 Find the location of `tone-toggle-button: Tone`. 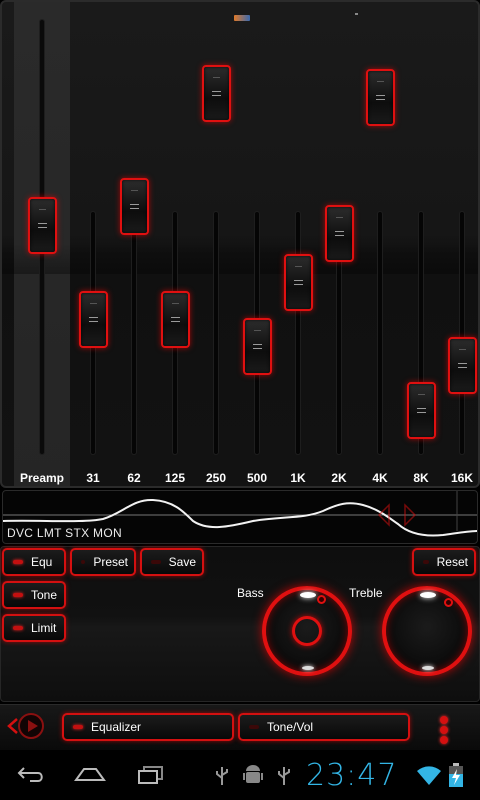

tone-toggle-button: Tone is located at coordinates (34, 595).